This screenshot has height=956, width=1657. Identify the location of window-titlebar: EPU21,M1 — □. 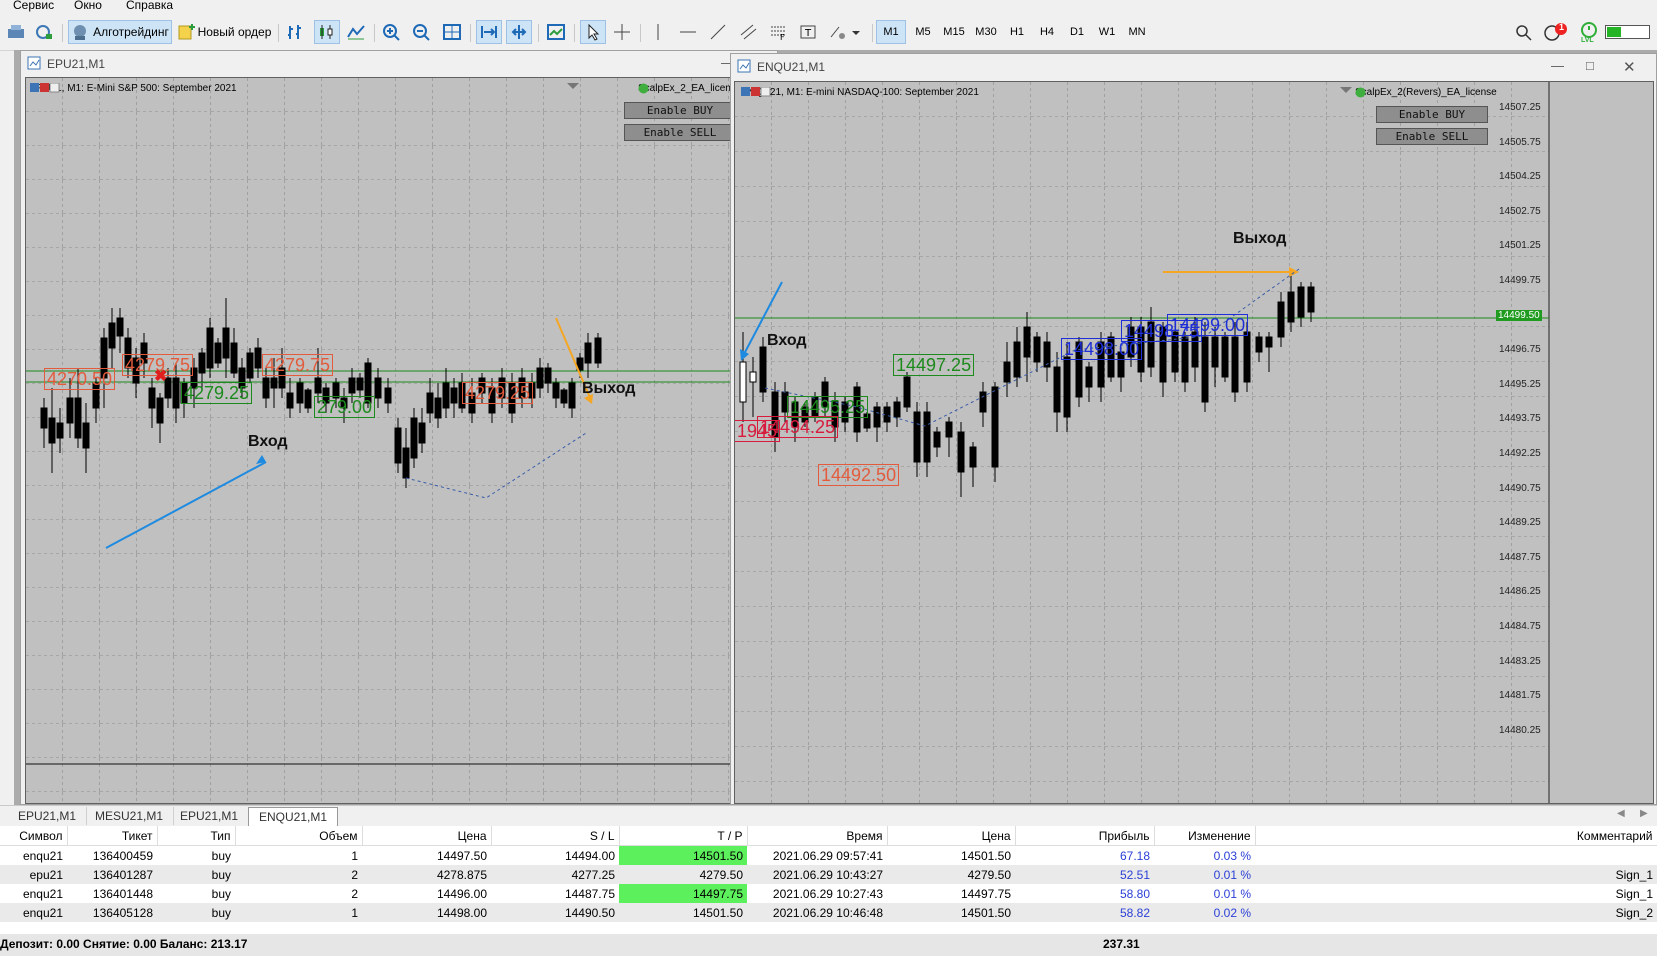
(399, 64).